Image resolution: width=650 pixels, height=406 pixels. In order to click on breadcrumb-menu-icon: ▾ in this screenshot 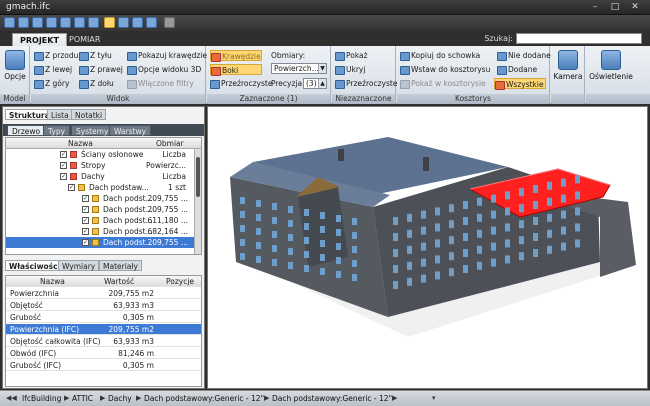, I will do `click(434, 398)`.